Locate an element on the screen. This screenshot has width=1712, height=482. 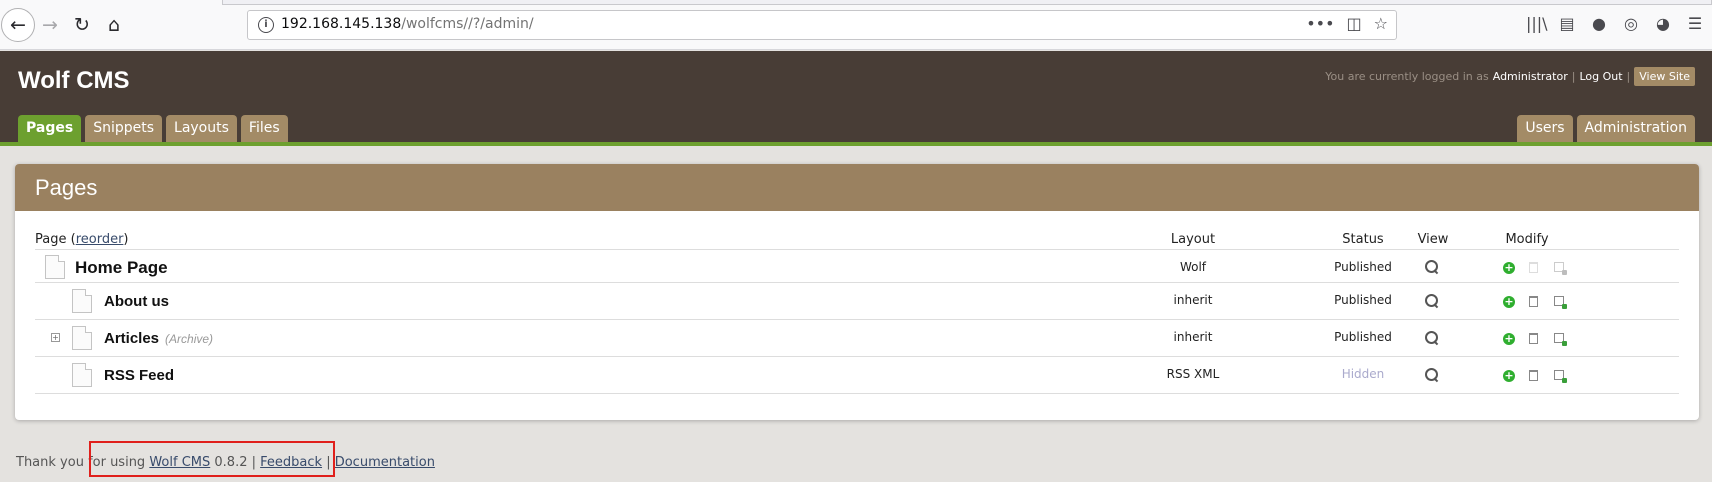
admin-tabs: Users Administration is located at coordinates (1606, 128).